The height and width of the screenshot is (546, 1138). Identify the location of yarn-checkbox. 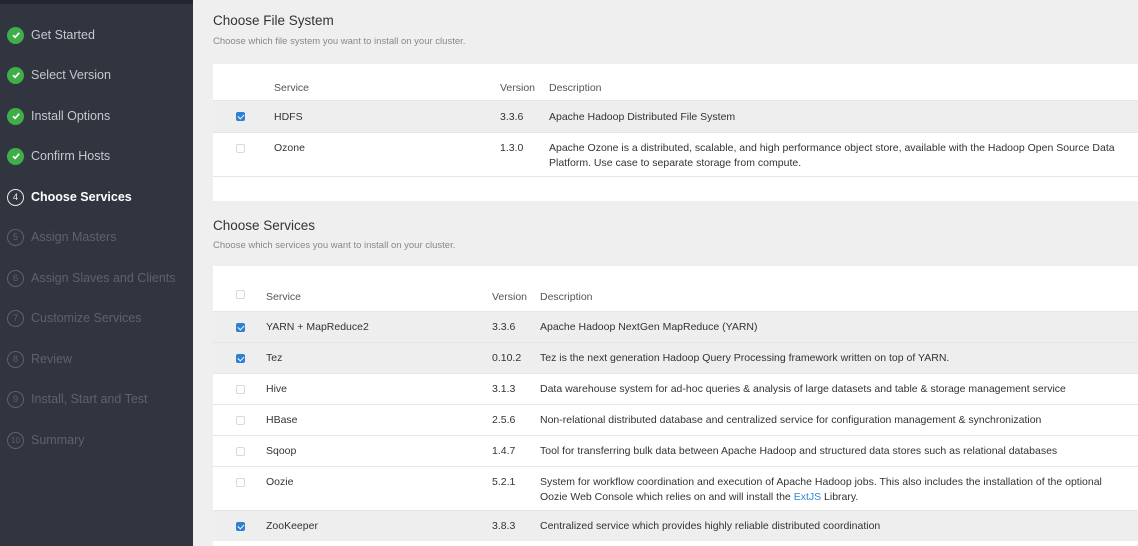
(240, 327).